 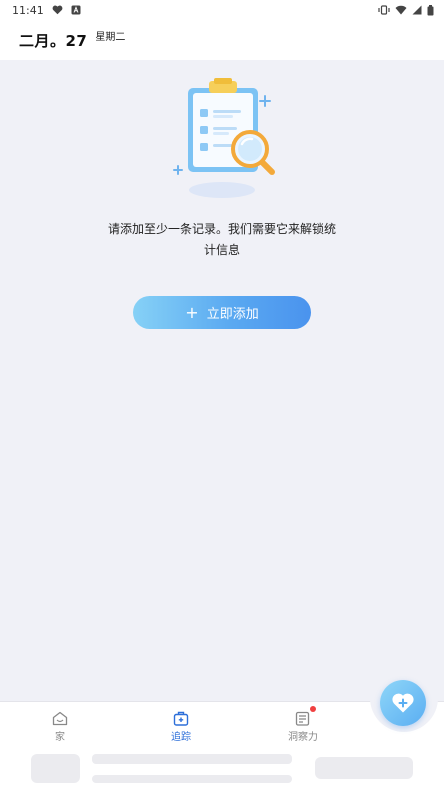 I want to click on ad-placeholder-strip, so click(x=222, y=769).